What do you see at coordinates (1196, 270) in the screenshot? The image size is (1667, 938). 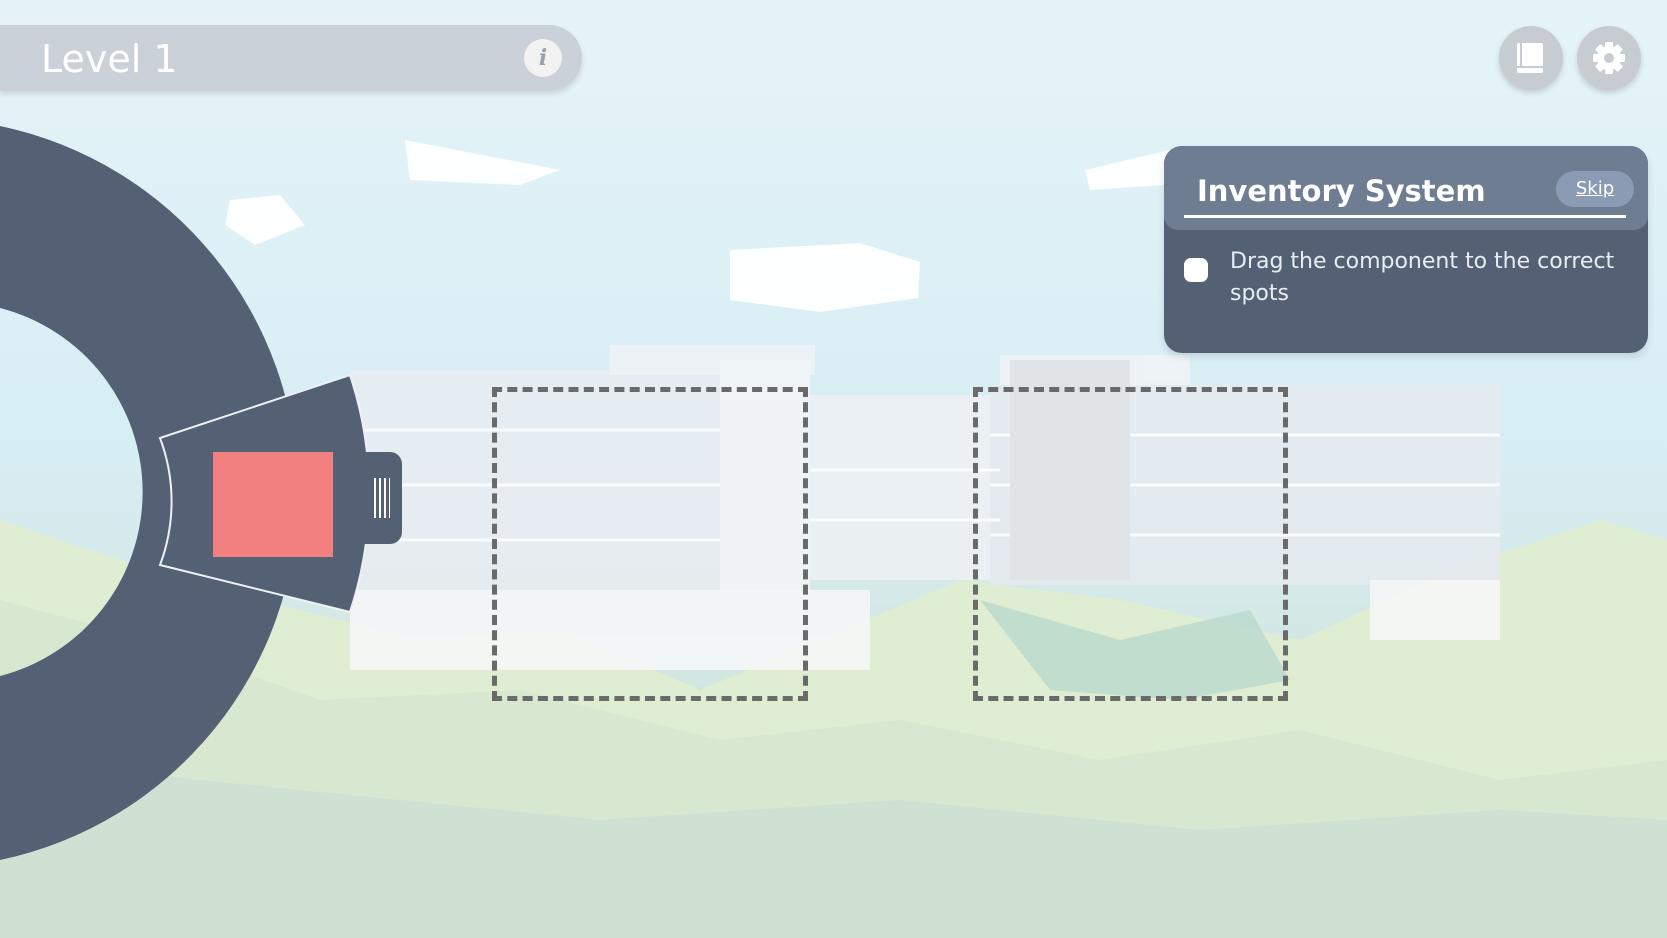 I see `task-checkbox` at bounding box center [1196, 270].